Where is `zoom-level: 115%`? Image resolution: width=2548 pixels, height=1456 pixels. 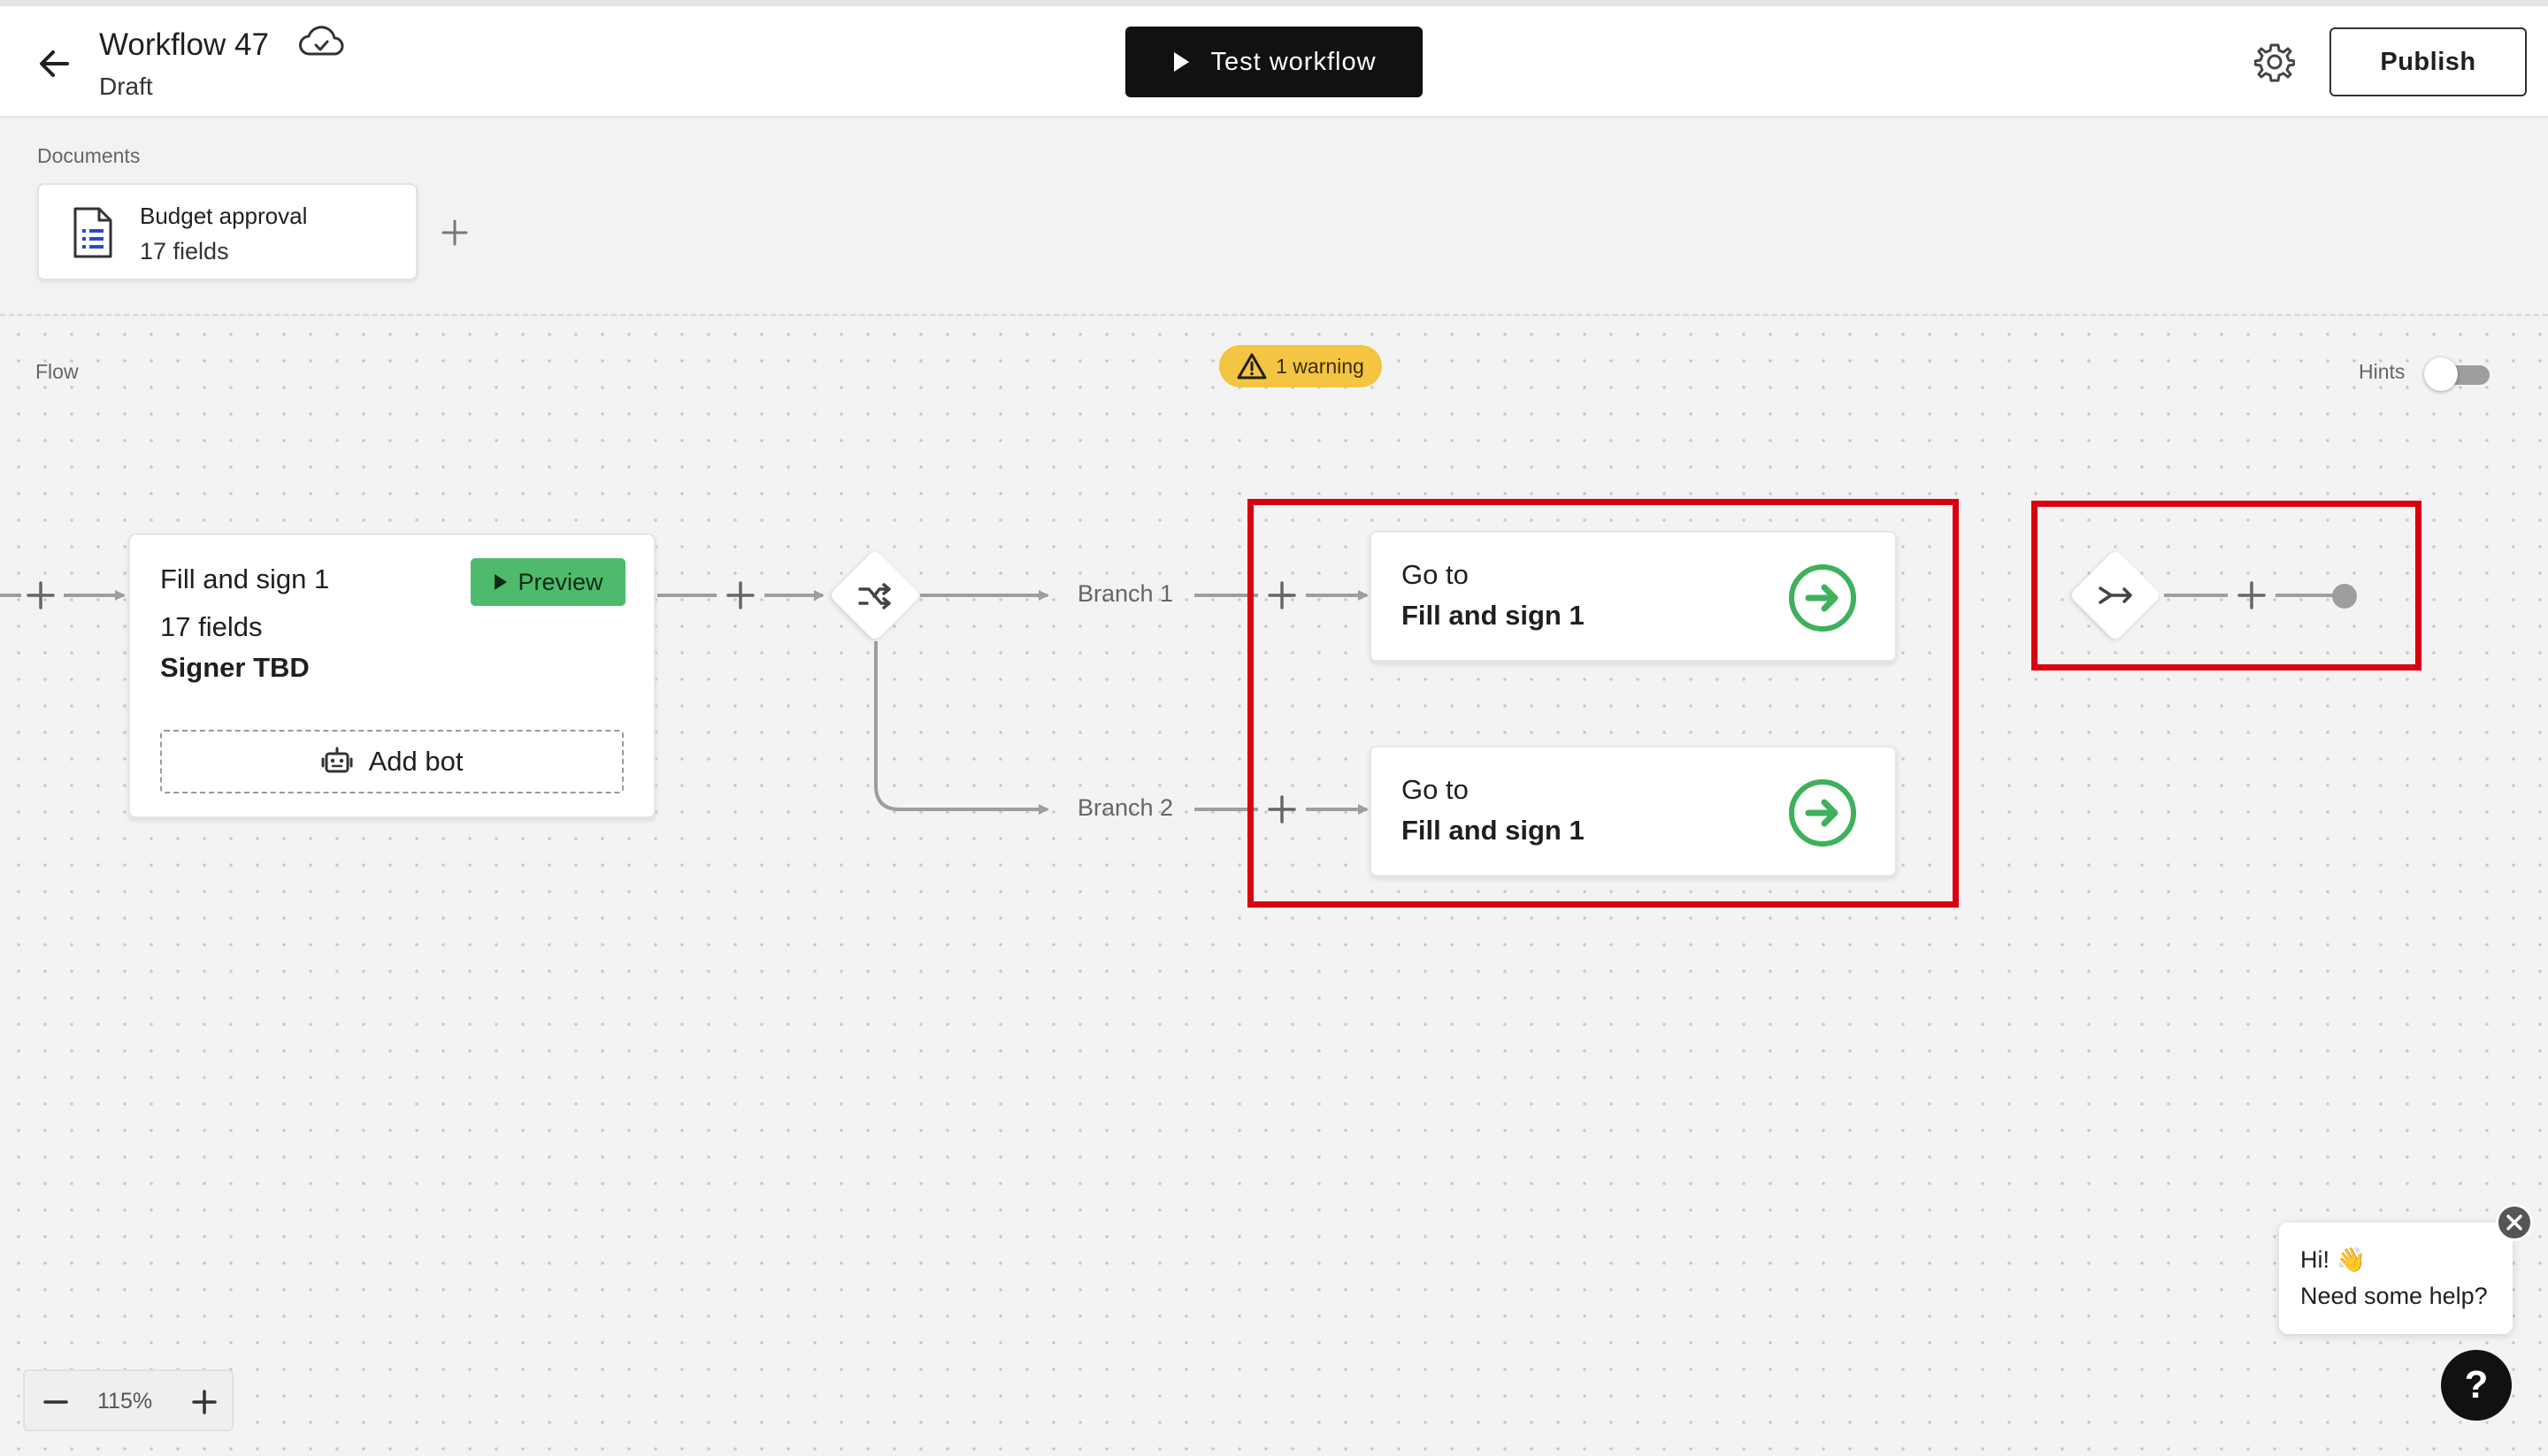 zoom-level: 115% is located at coordinates (125, 1401).